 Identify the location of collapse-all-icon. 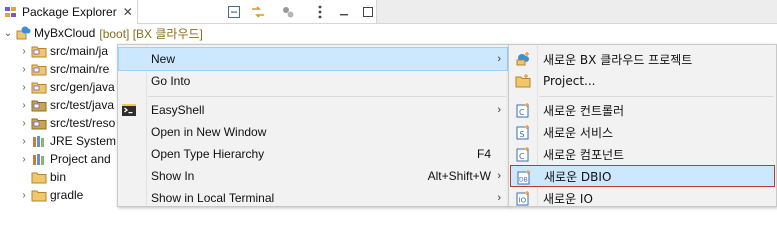
(234, 12).